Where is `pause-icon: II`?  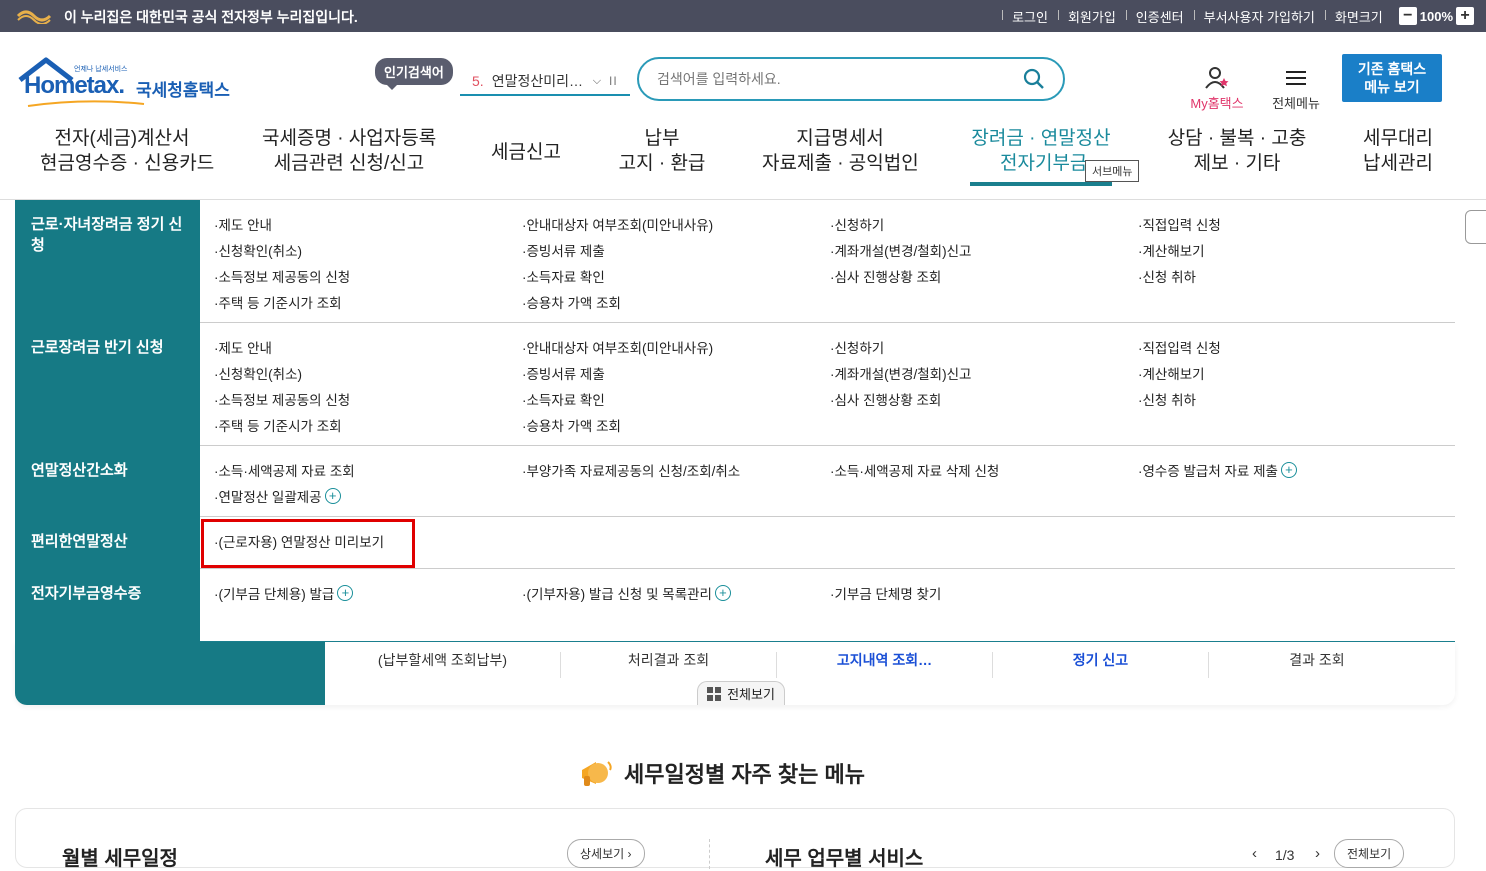
pause-icon: II is located at coordinates (613, 81).